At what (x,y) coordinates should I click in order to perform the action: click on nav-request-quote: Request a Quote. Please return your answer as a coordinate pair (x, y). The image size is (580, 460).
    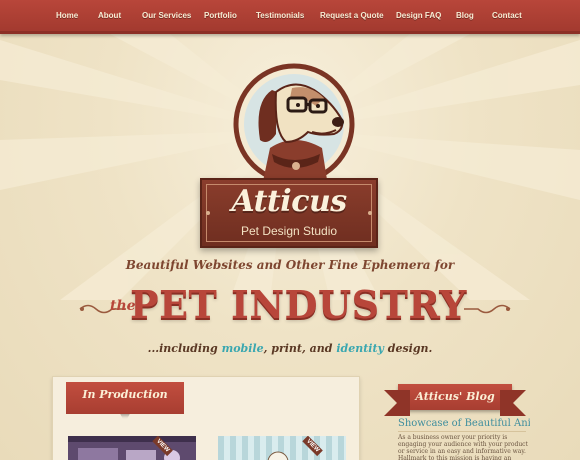
    Looking at the image, I should click on (352, 15).